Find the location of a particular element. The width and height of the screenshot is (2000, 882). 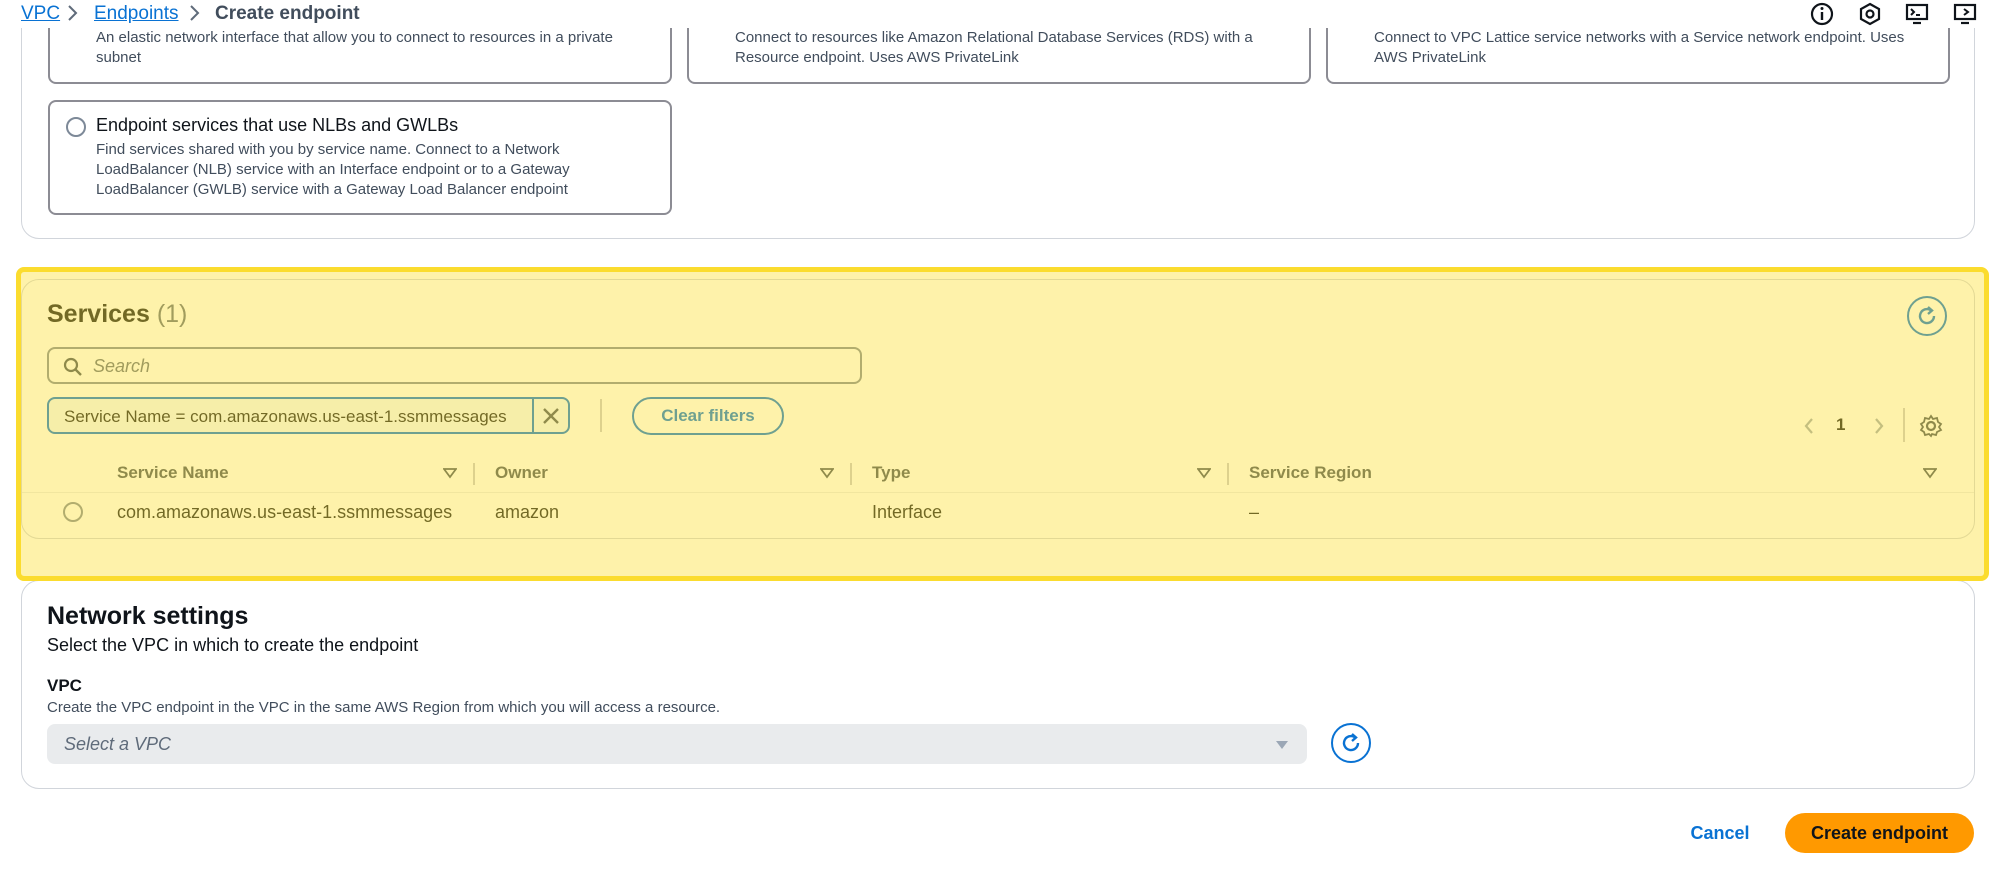

breadcrumb-endpoints-link: Endpoints is located at coordinates (136, 14).